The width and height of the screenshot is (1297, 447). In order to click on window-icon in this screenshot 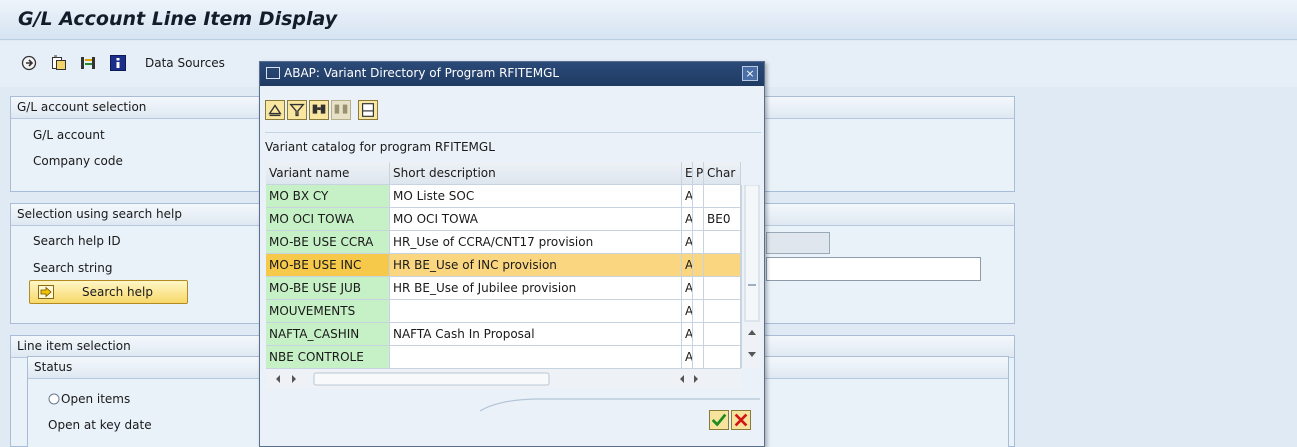, I will do `click(273, 73)`.